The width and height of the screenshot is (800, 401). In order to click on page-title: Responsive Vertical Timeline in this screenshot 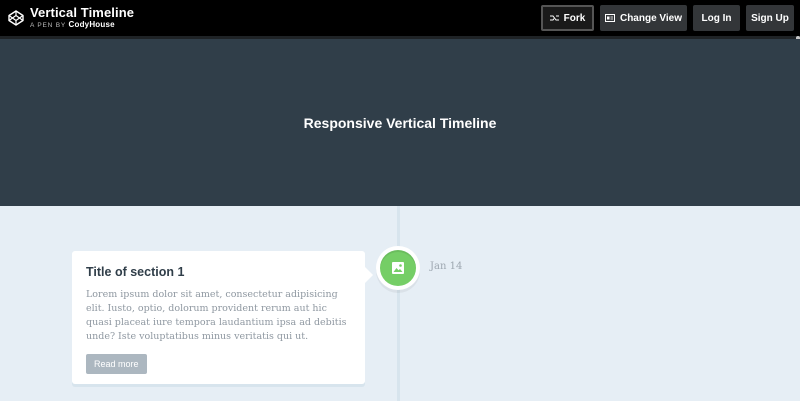, I will do `click(400, 122)`.